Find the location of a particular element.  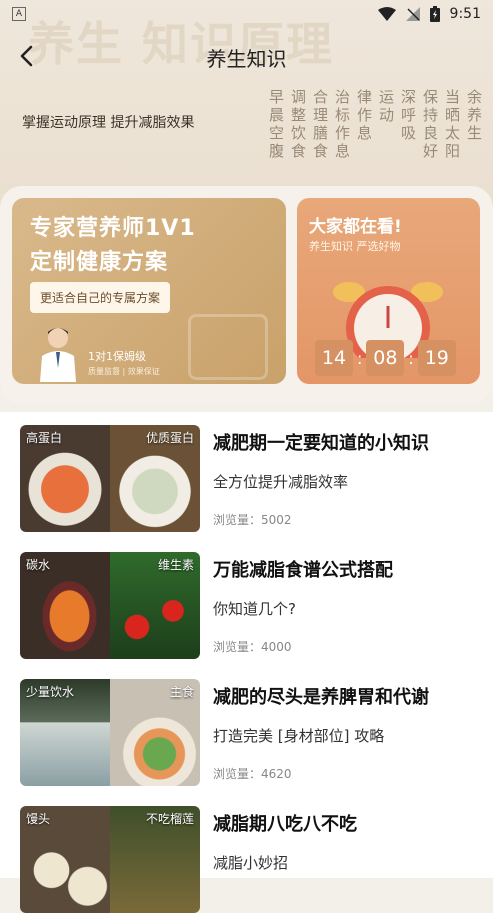

status-time: 9:51 is located at coordinates (465, 14).